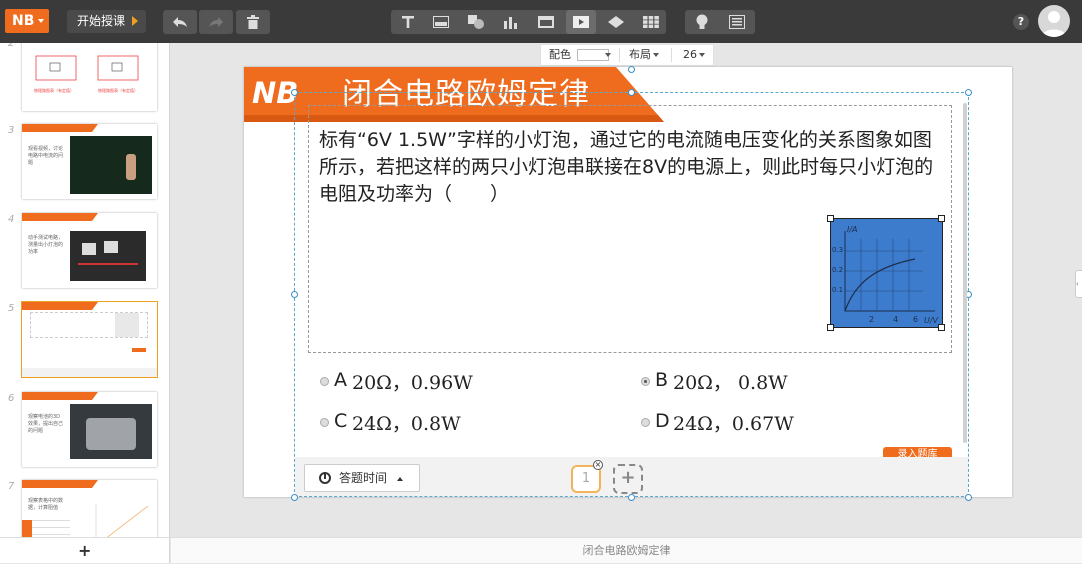  I want to click on add-slide-button: +, so click(84, 550).